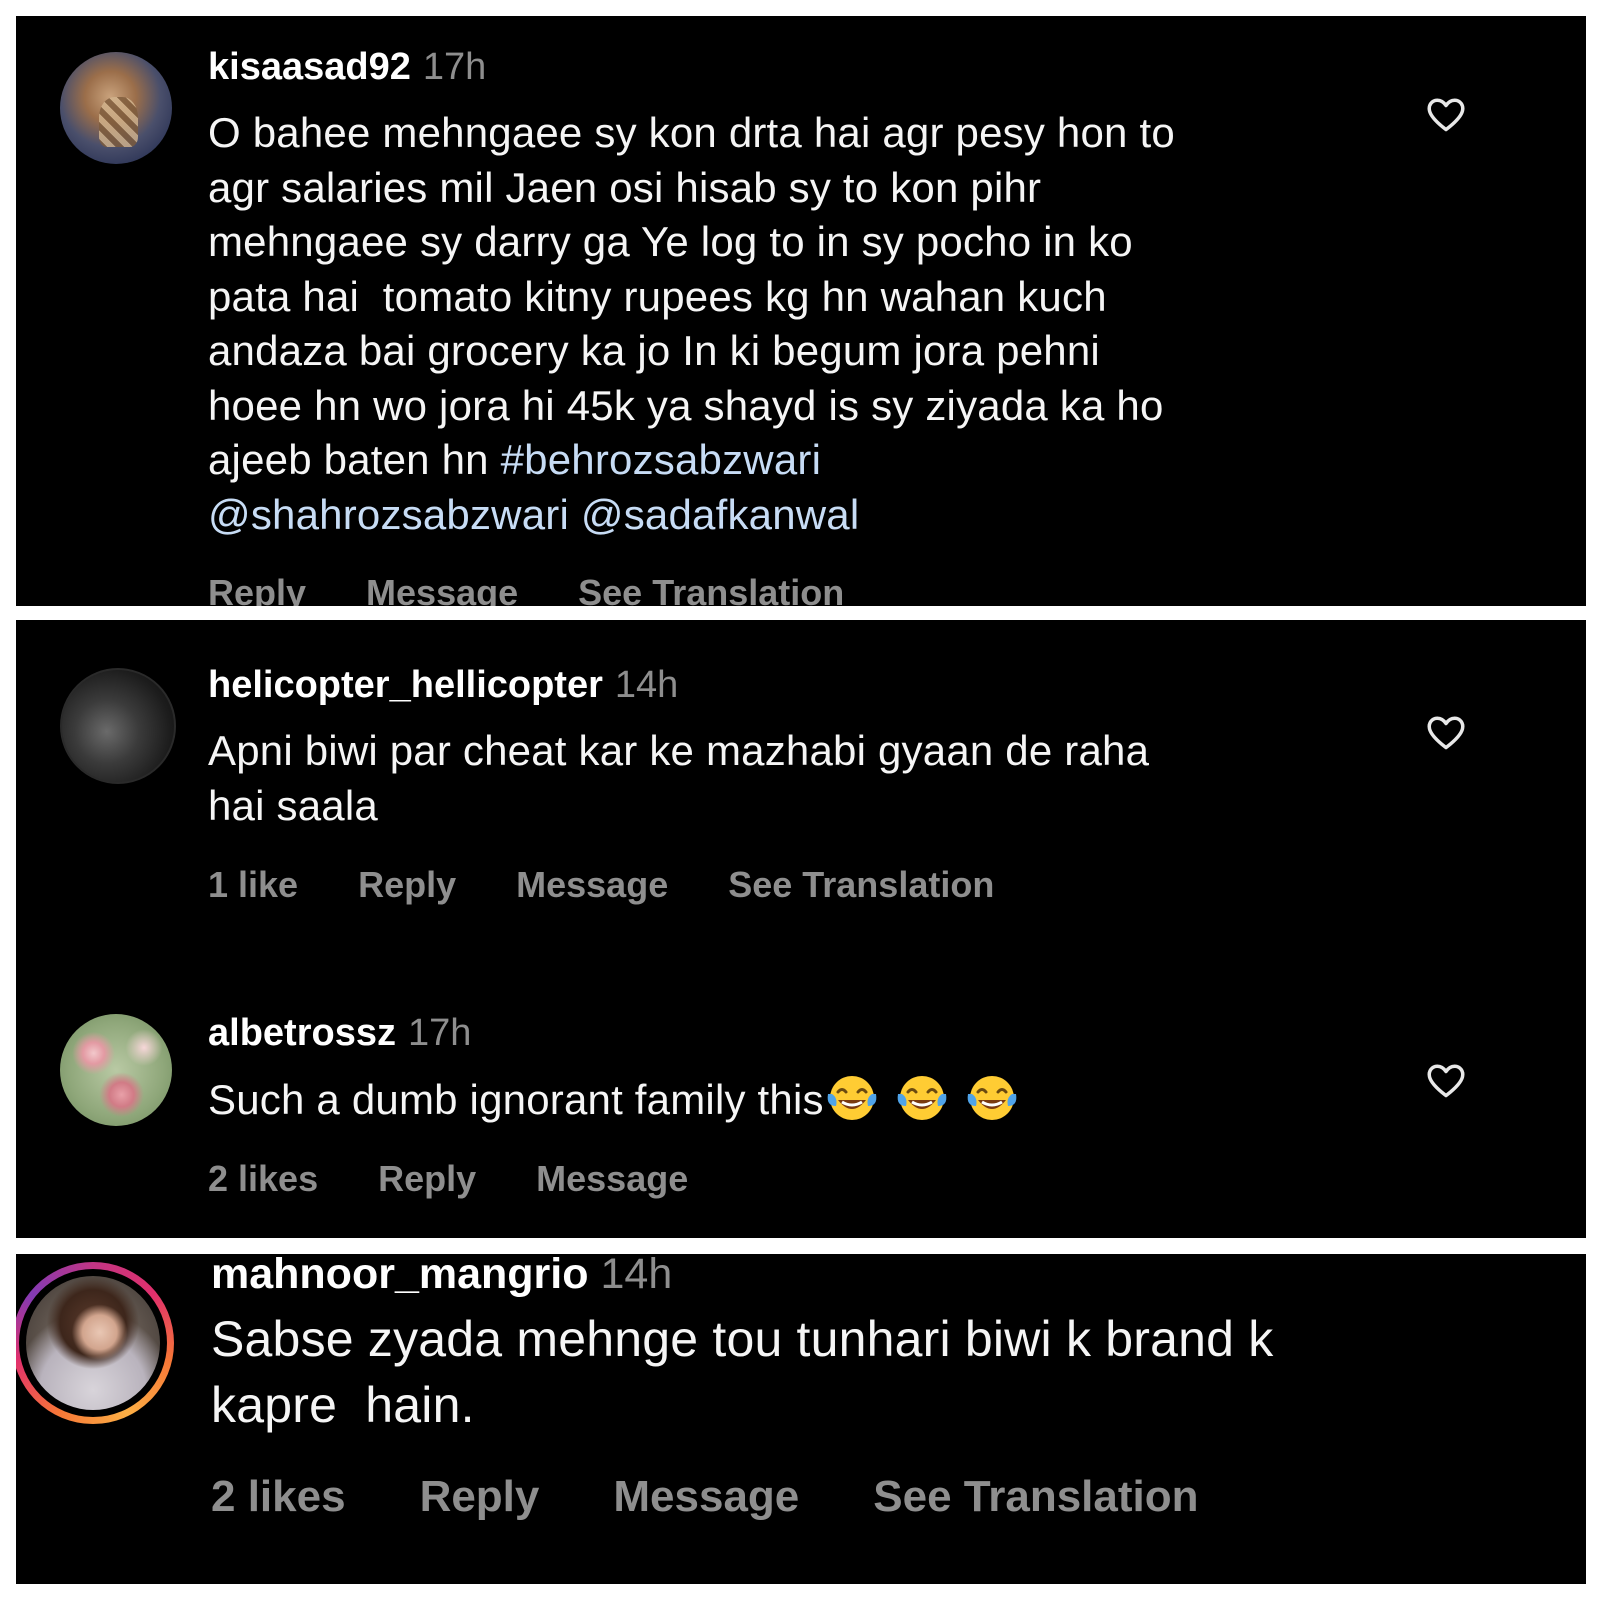  I want to click on comment-text: Such a dumb ignorant family this, so click(621, 1100).